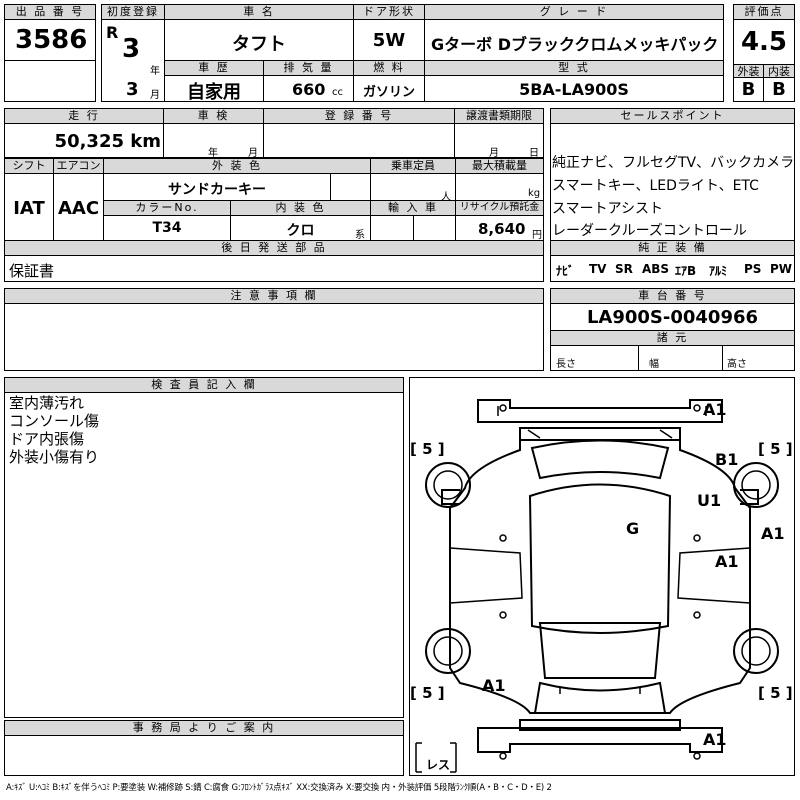  I want to click on ext-color-extra-box, so click(350, 187).